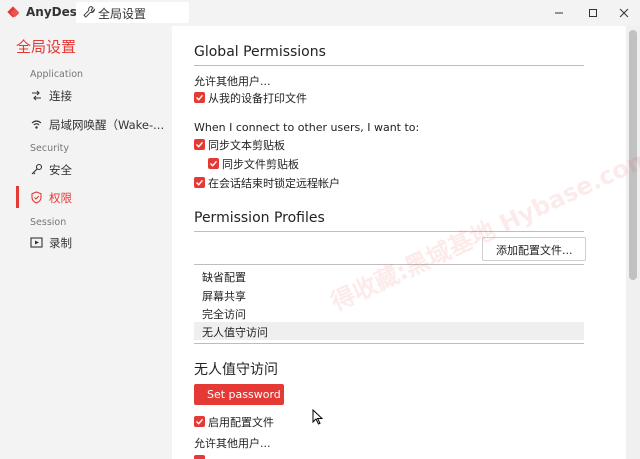  I want to click on title-bar: AnyDesk 全局设置, so click(320, 13).